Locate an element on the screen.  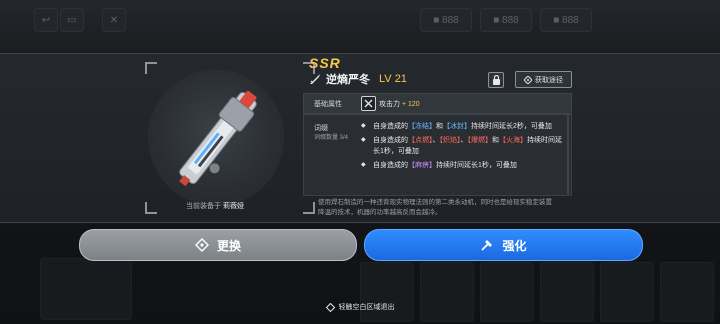
source-button: 获取途径 is located at coordinates (543, 79).